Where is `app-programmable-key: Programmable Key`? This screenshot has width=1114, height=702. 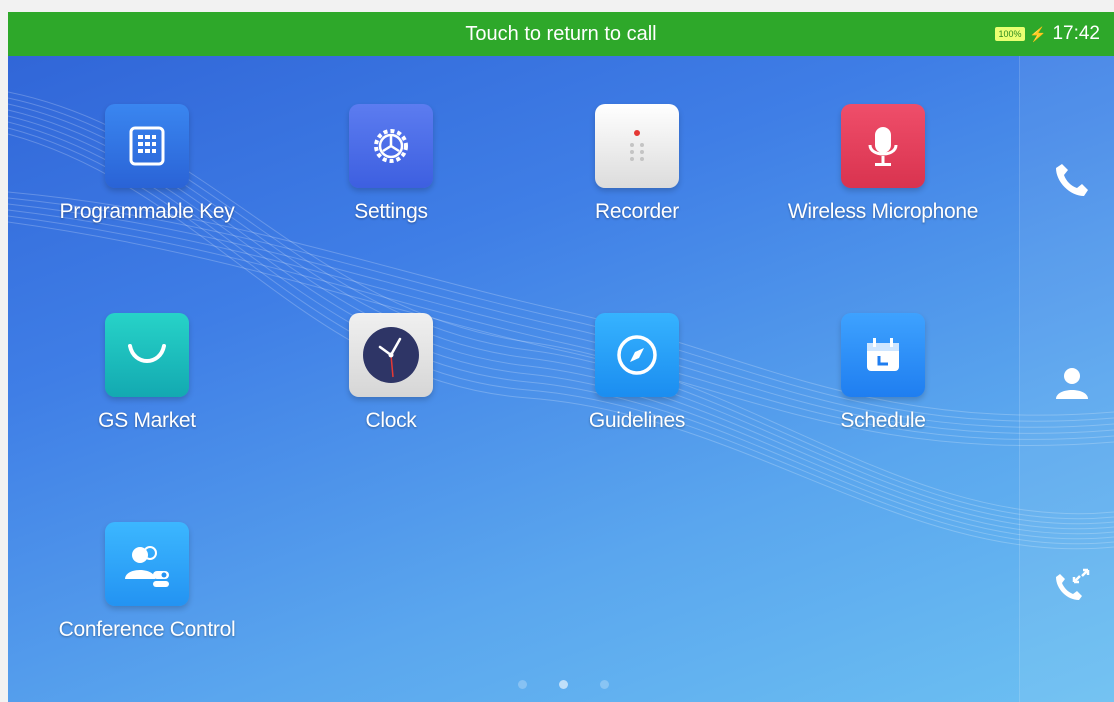
app-programmable-key: Programmable Key is located at coordinates (147, 164).